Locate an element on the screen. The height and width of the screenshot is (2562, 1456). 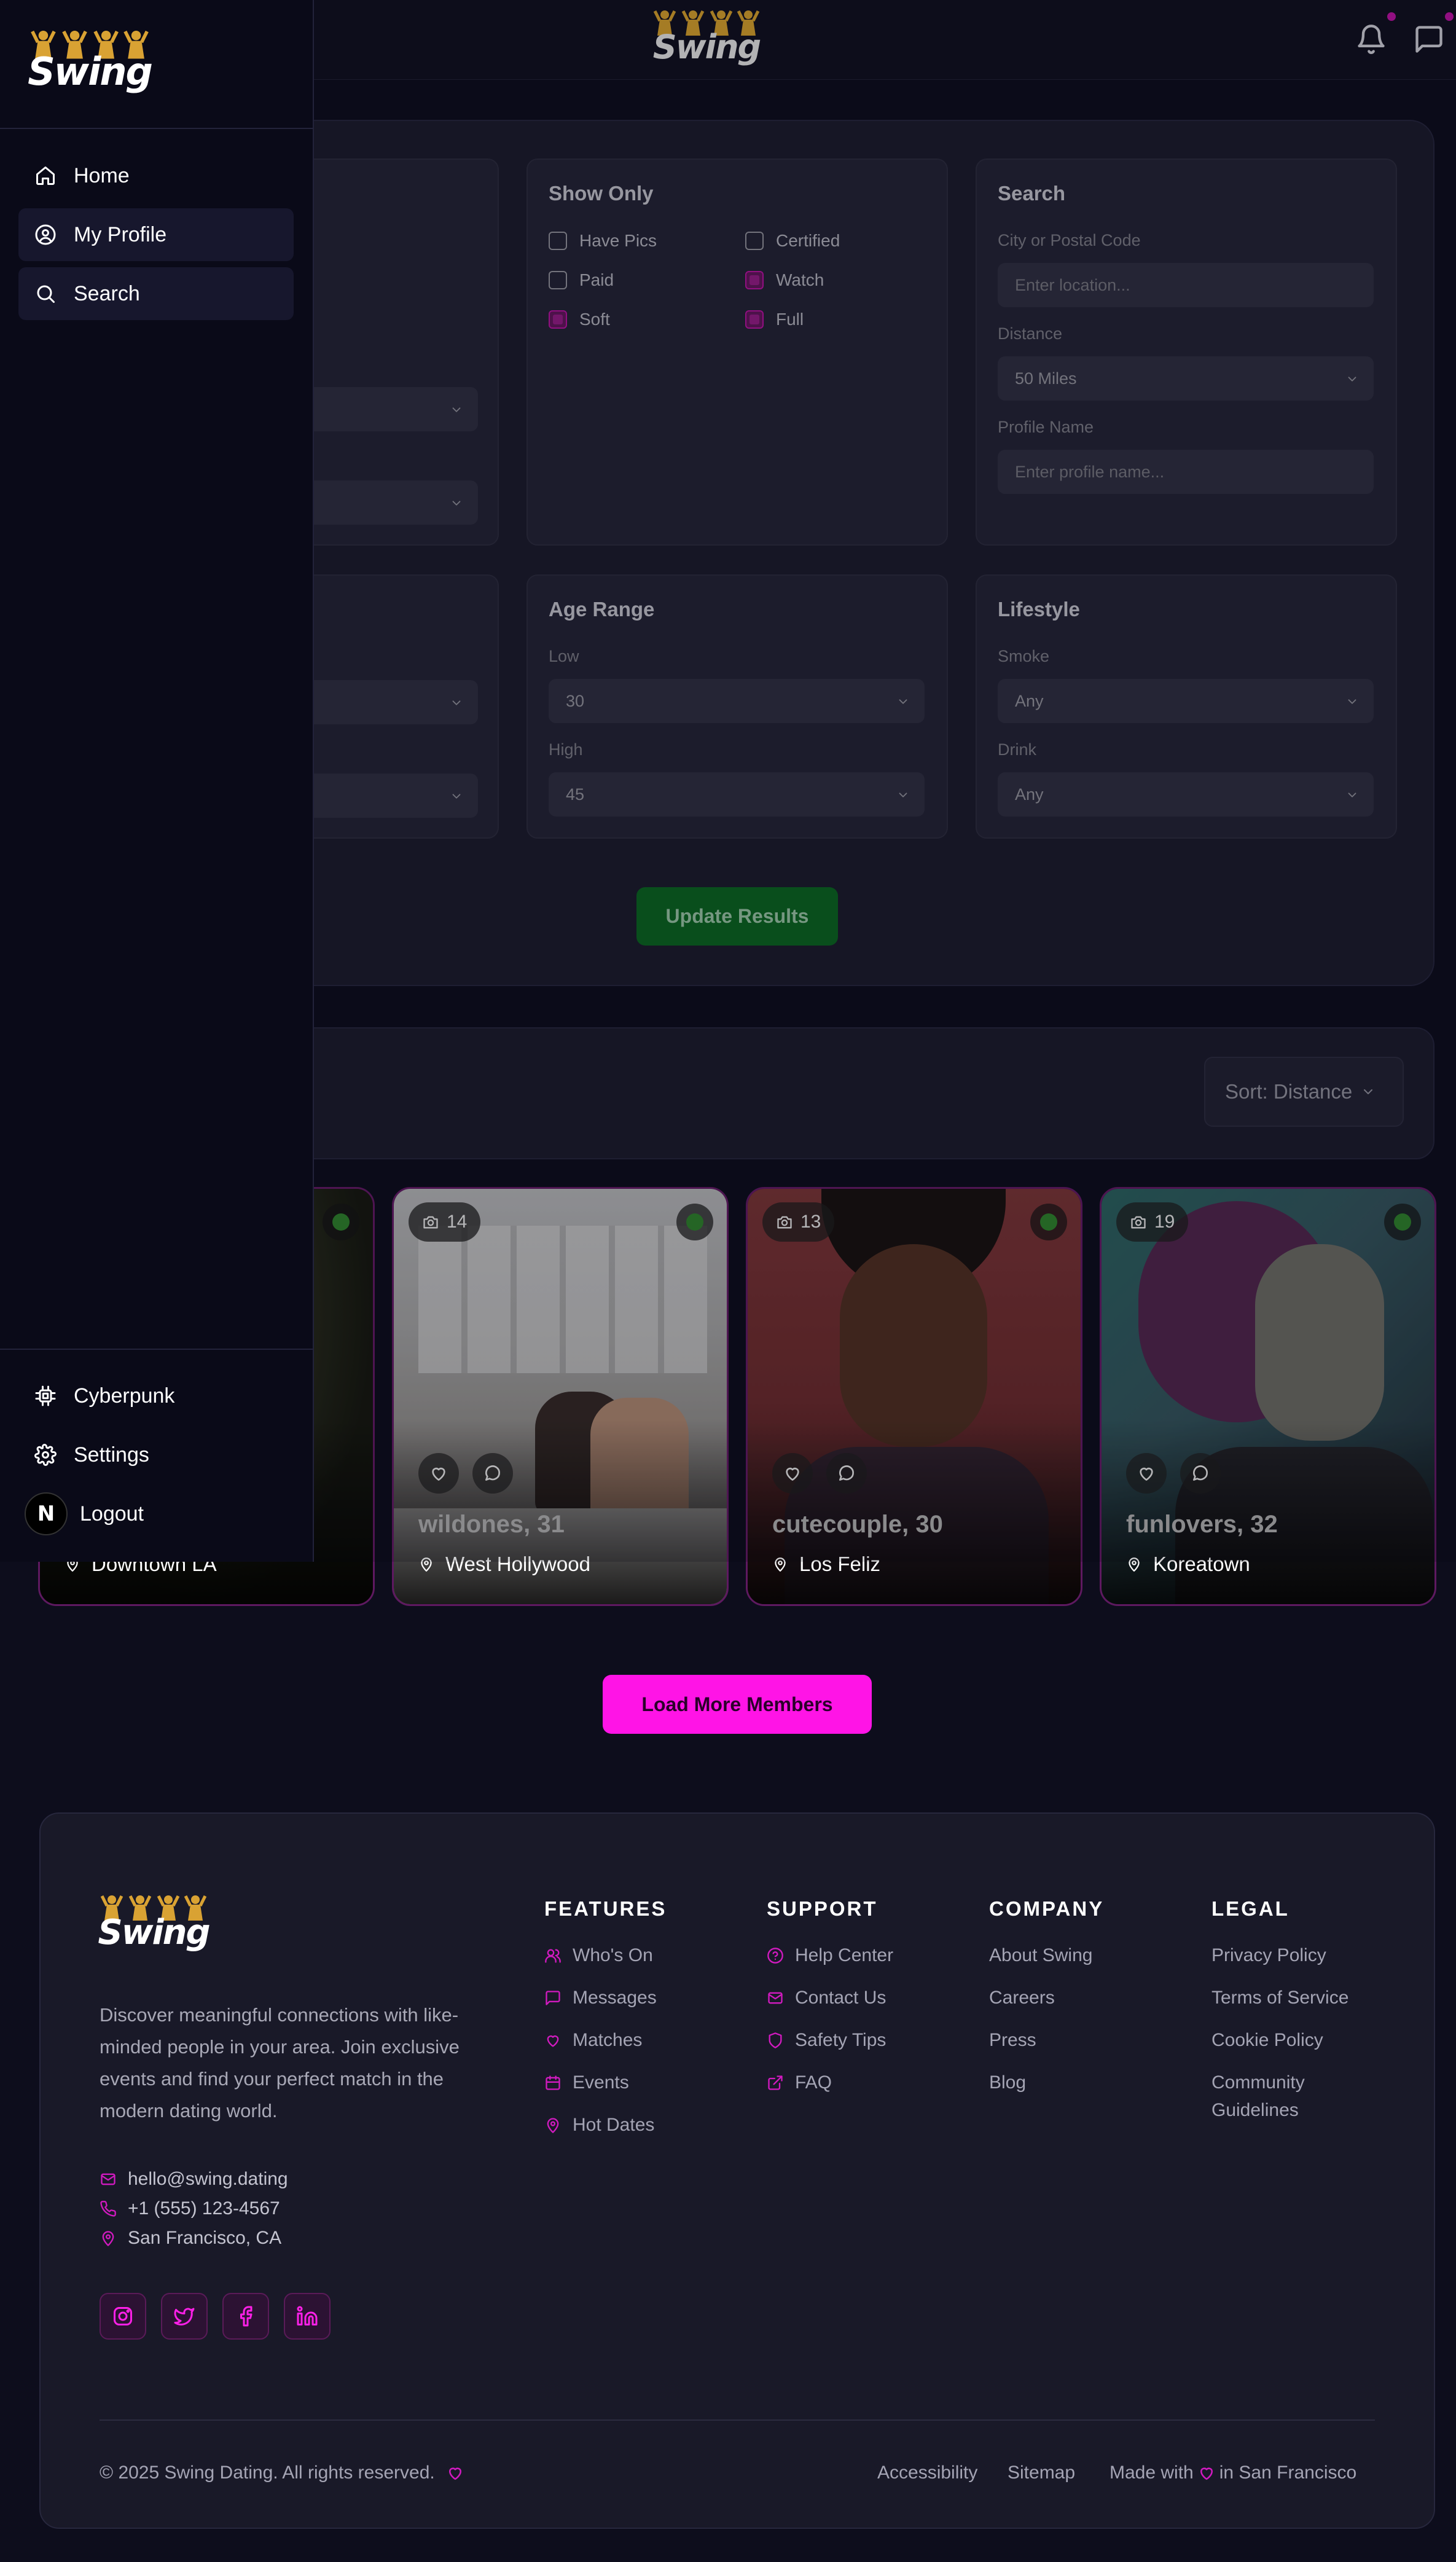
phone-icon is located at coordinates (108, 2209).